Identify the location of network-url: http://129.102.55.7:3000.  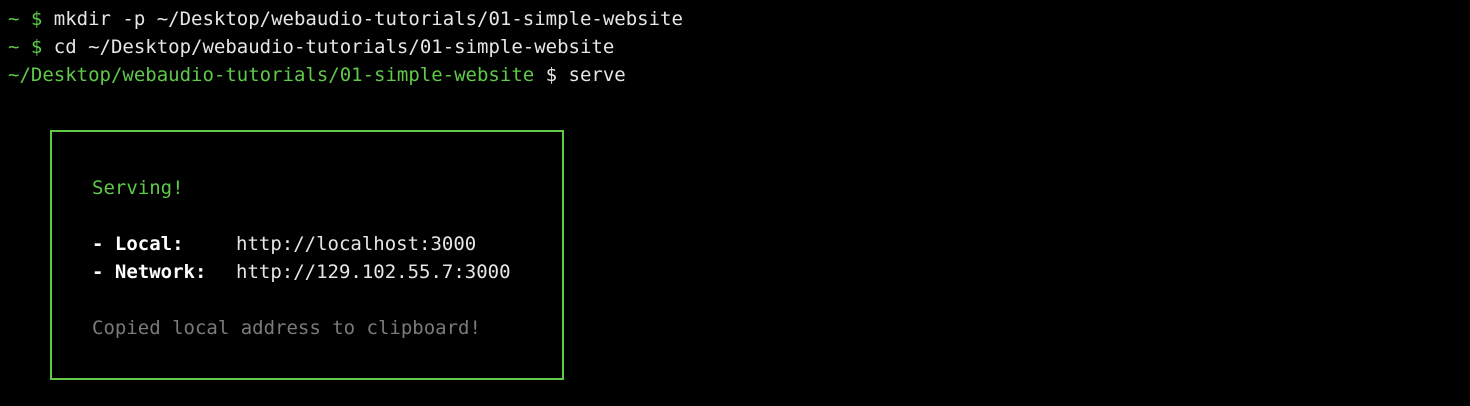
(373, 272).